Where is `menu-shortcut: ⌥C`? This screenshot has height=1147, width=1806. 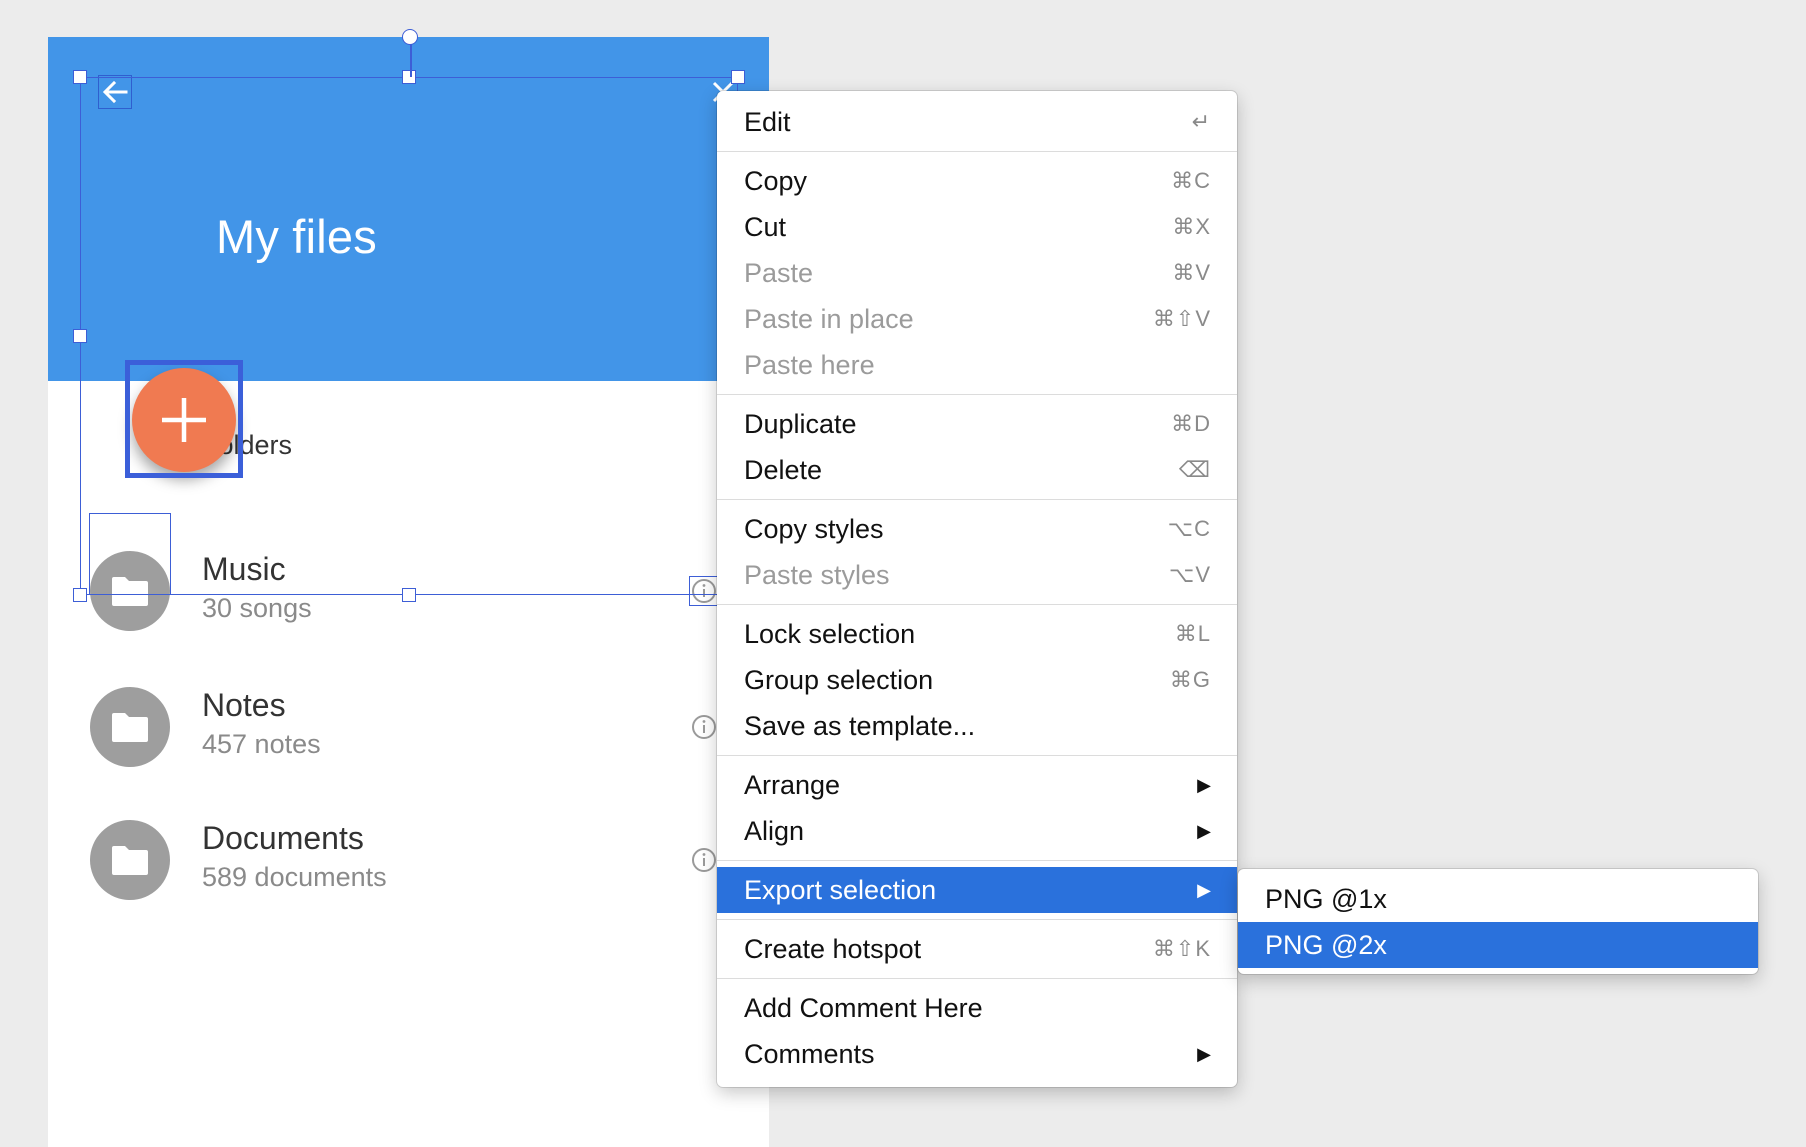
menu-shortcut: ⌥C is located at coordinates (1189, 528).